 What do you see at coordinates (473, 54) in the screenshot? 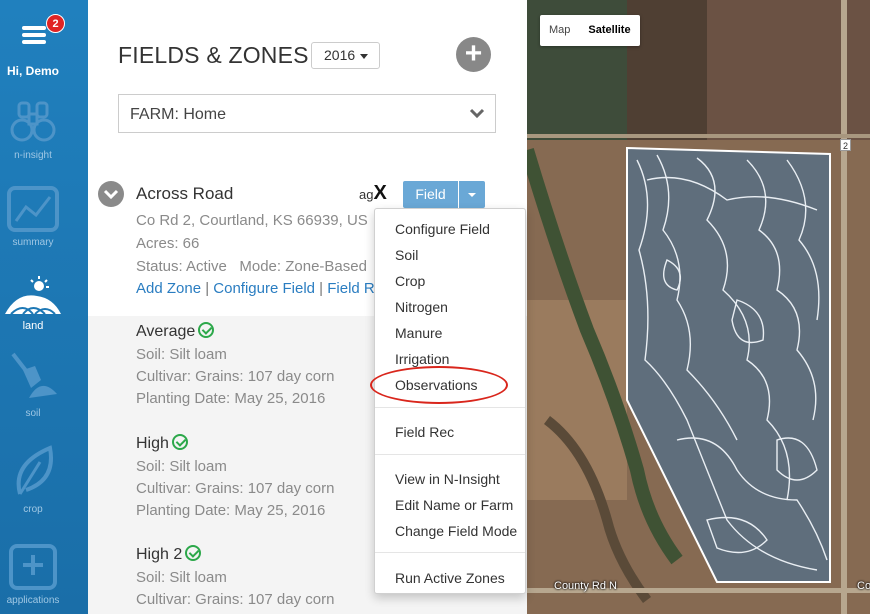
I see `add-field-button: +` at bounding box center [473, 54].